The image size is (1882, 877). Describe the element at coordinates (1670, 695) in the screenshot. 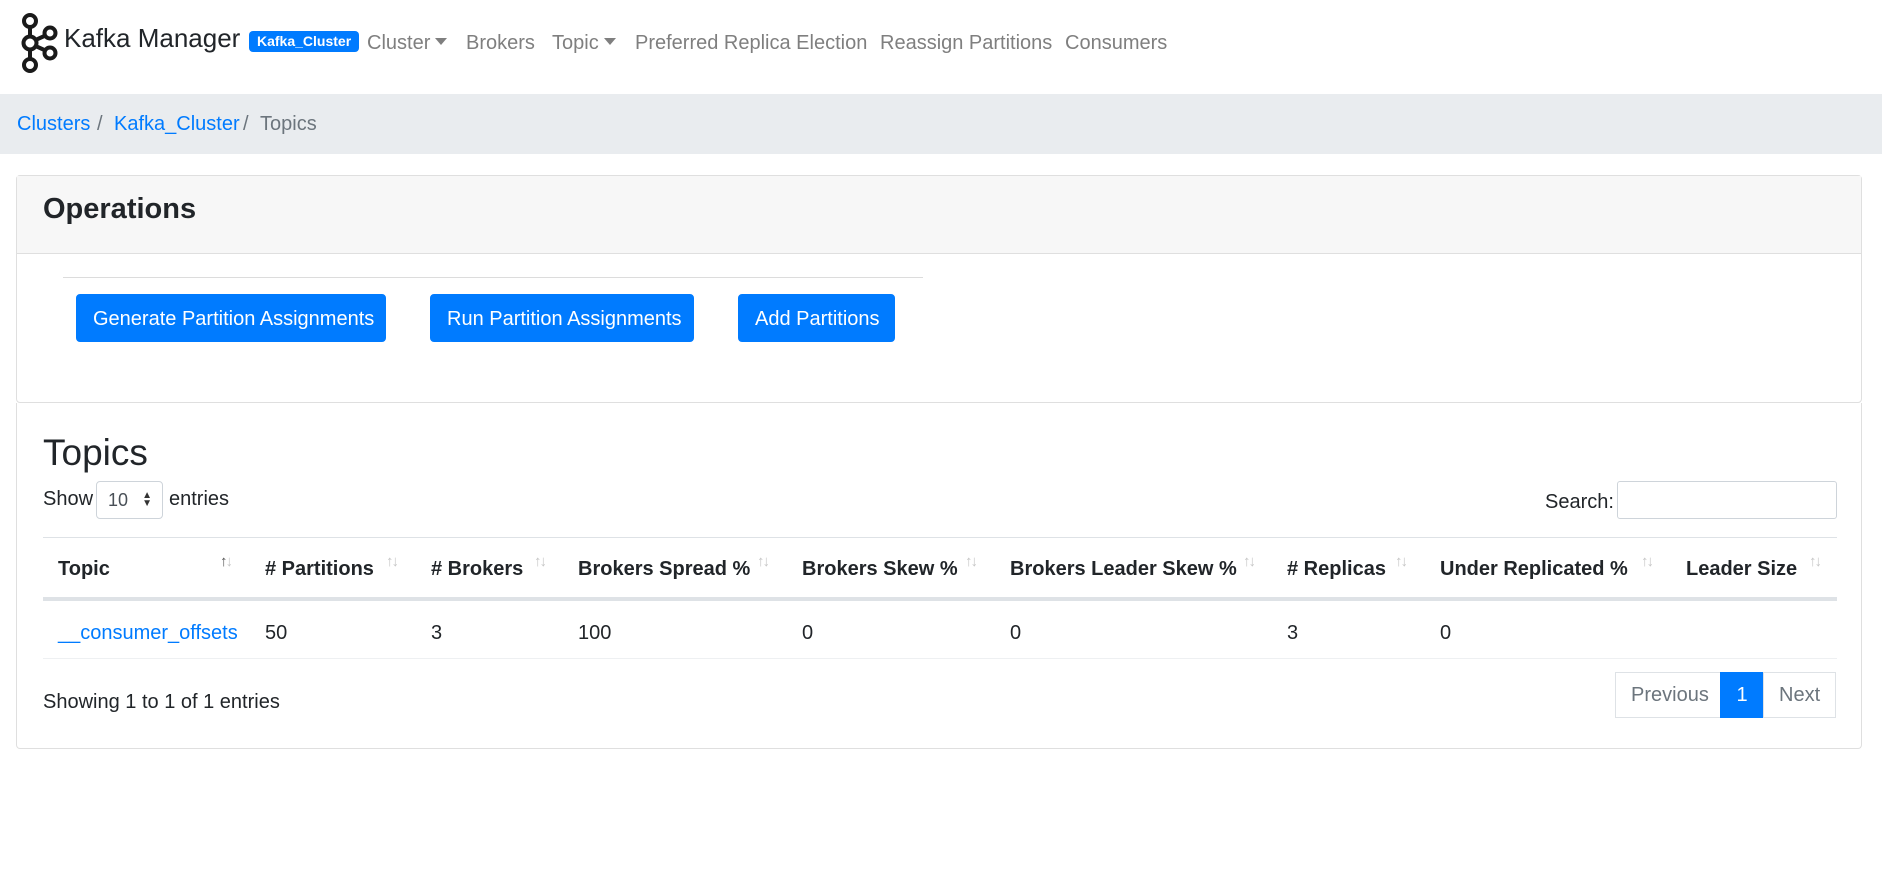

I see `pagination-previous: Previous` at that location.